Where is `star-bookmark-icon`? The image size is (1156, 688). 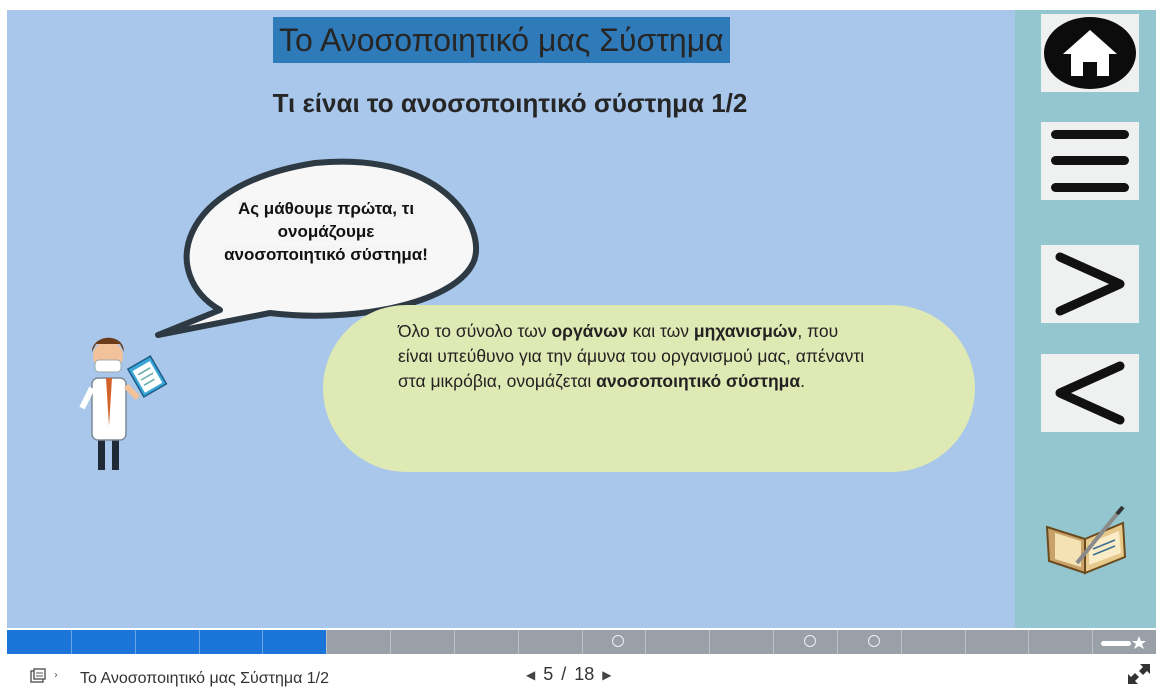
star-bookmark-icon is located at coordinates (1124, 643).